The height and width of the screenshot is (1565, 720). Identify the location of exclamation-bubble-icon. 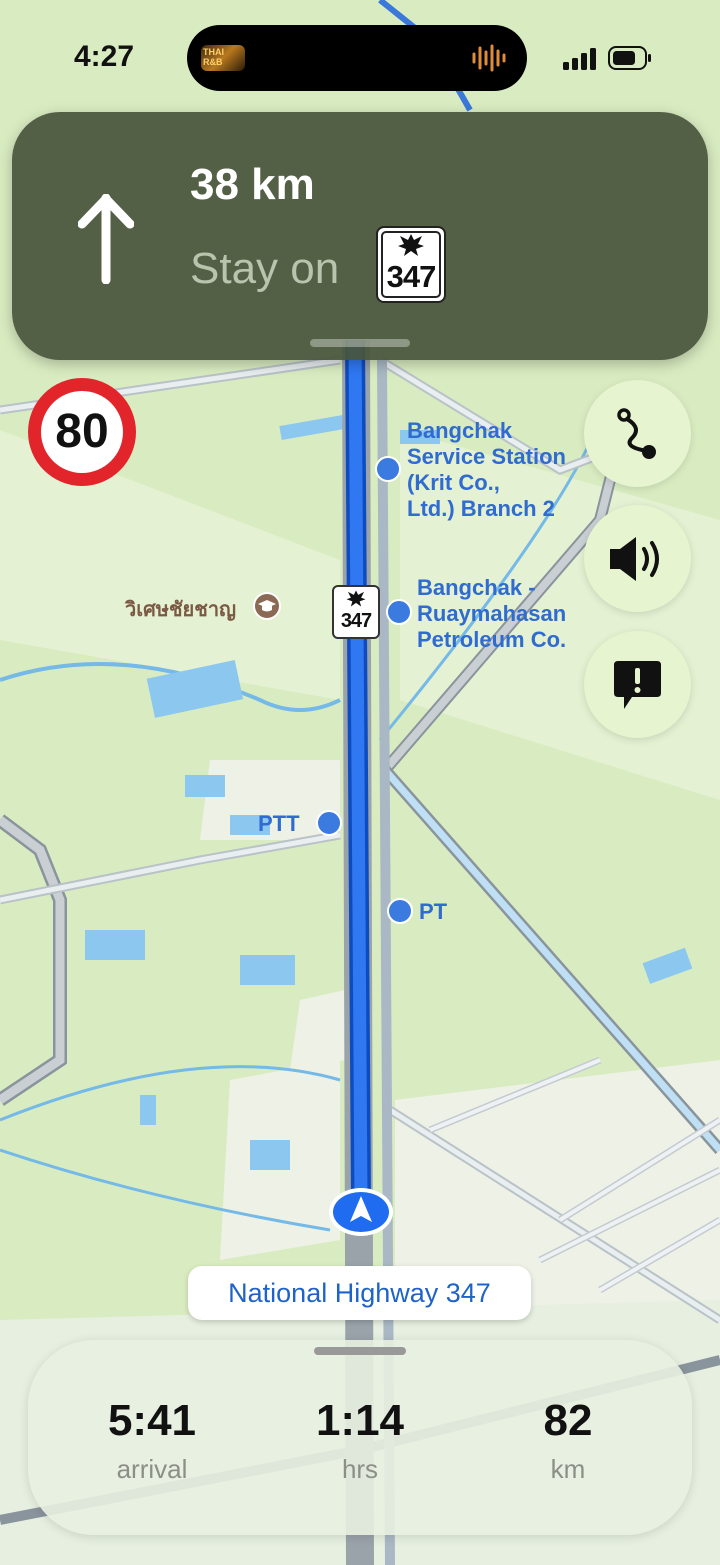
(637, 685).